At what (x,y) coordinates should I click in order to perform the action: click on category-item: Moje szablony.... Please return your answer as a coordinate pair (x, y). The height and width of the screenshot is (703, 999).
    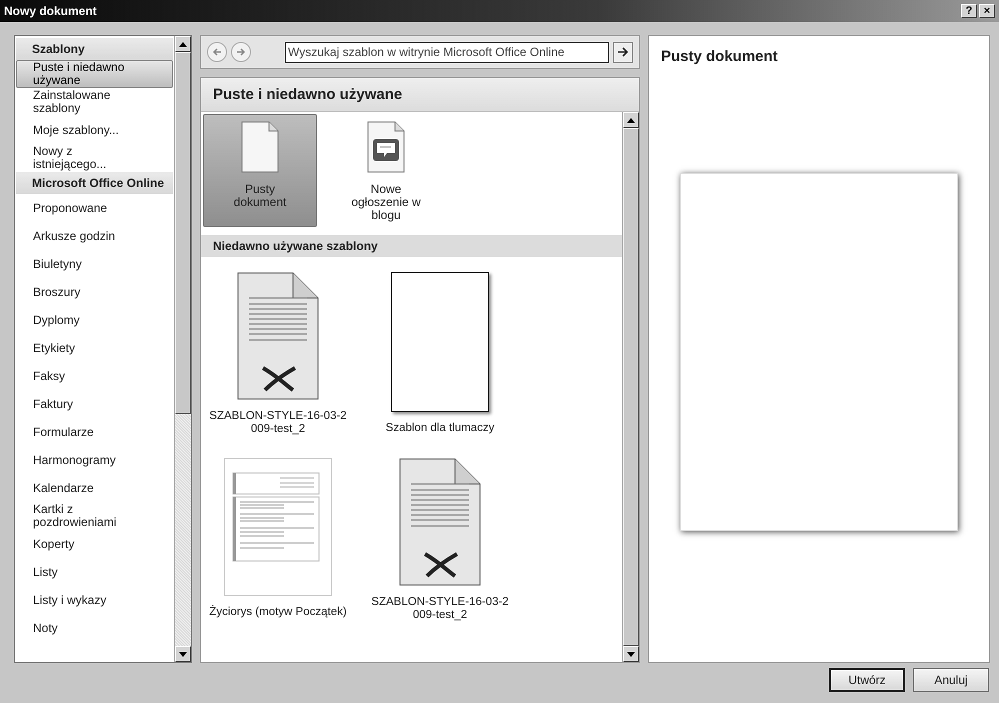
    Looking at the image, I should click on (94, 130).